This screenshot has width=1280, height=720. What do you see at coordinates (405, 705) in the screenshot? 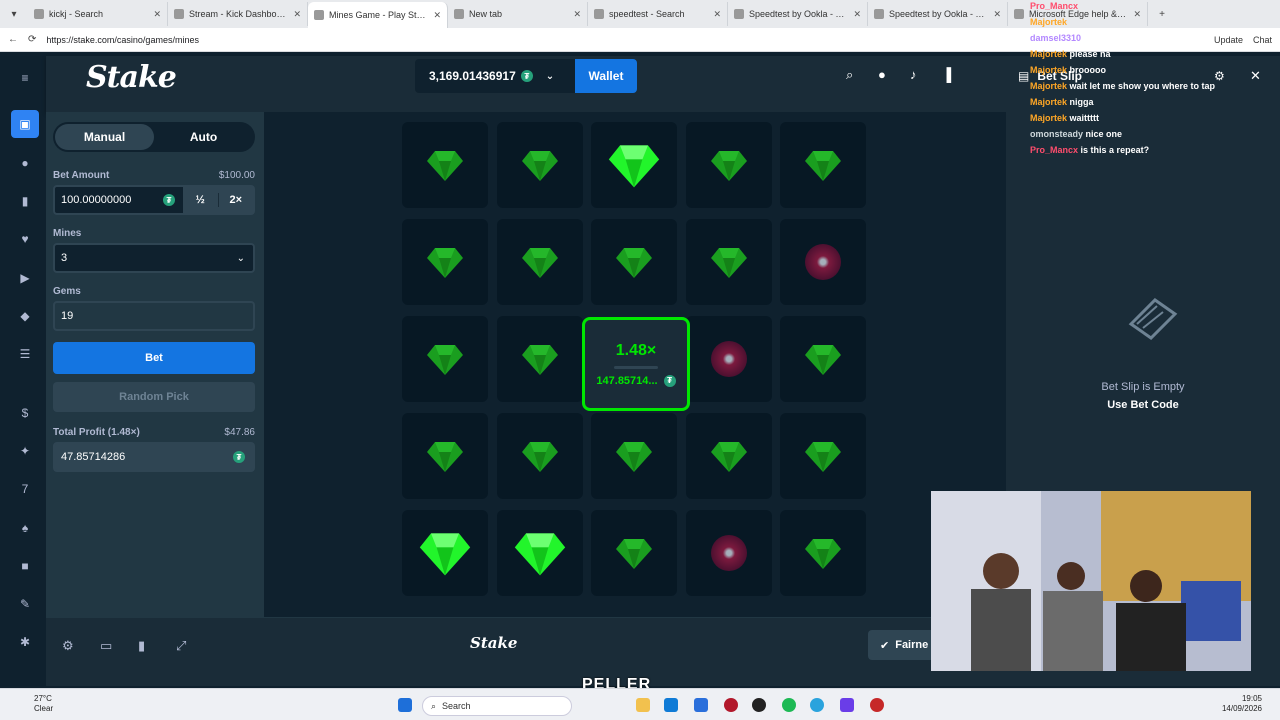
I see `start-icon` at bounding box center [405, 705].